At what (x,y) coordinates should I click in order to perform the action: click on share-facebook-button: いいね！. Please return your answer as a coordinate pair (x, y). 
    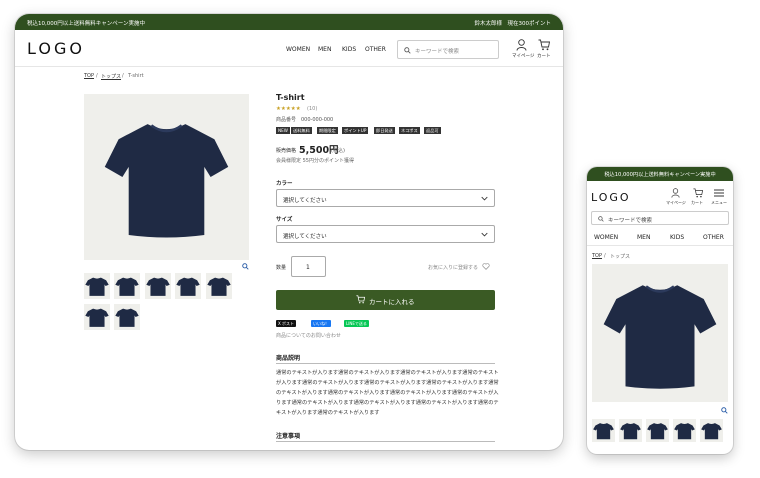
    Looking at the image, I should click on (321, 323).